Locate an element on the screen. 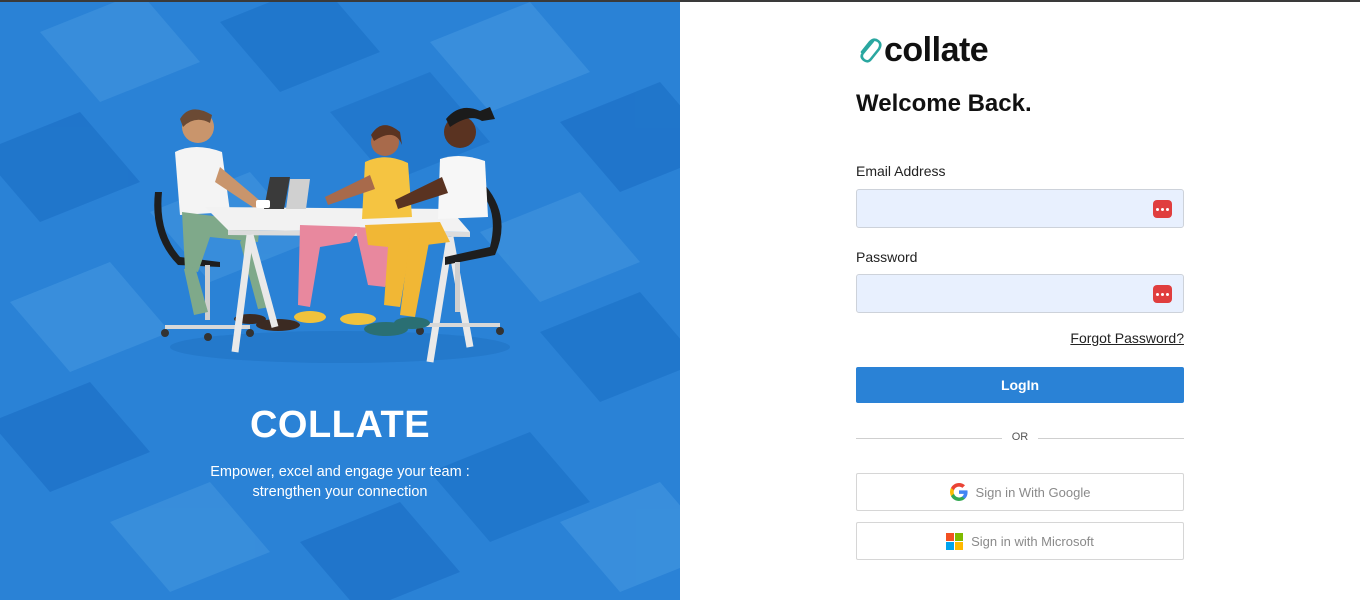 This screenshot has width=1360, height=600. password-input is located at coordinates (1020, 293).